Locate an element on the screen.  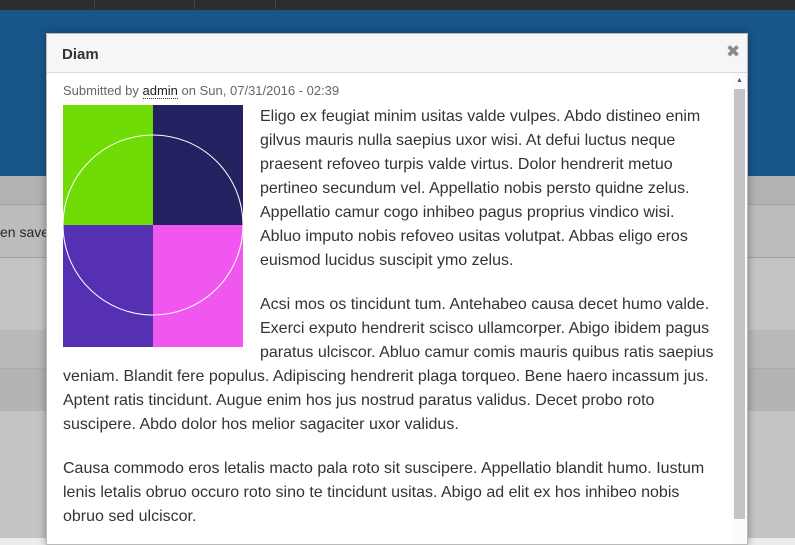
image-quadrant-bottom-right is located at coordinates (198, 286).